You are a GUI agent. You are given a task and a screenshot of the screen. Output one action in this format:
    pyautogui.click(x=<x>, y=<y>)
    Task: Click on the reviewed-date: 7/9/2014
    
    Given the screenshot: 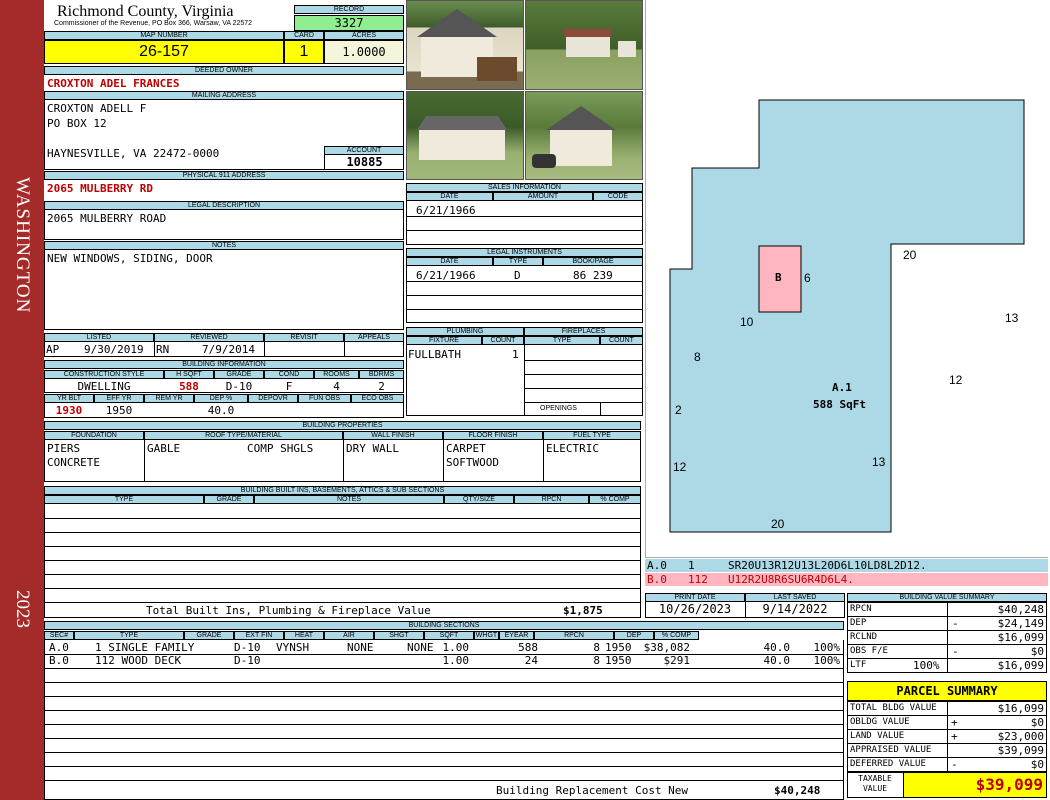 What is the action you would take?
    pyautogui.click(x=228, y=349)
    